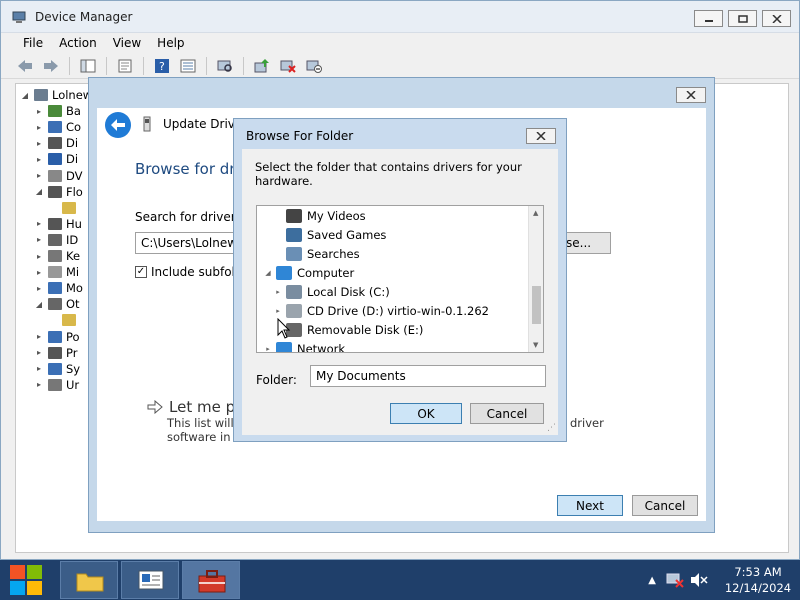  Describe the element at coordinates (708, 18) in the screenshot. I see `minimize-button` at that location.